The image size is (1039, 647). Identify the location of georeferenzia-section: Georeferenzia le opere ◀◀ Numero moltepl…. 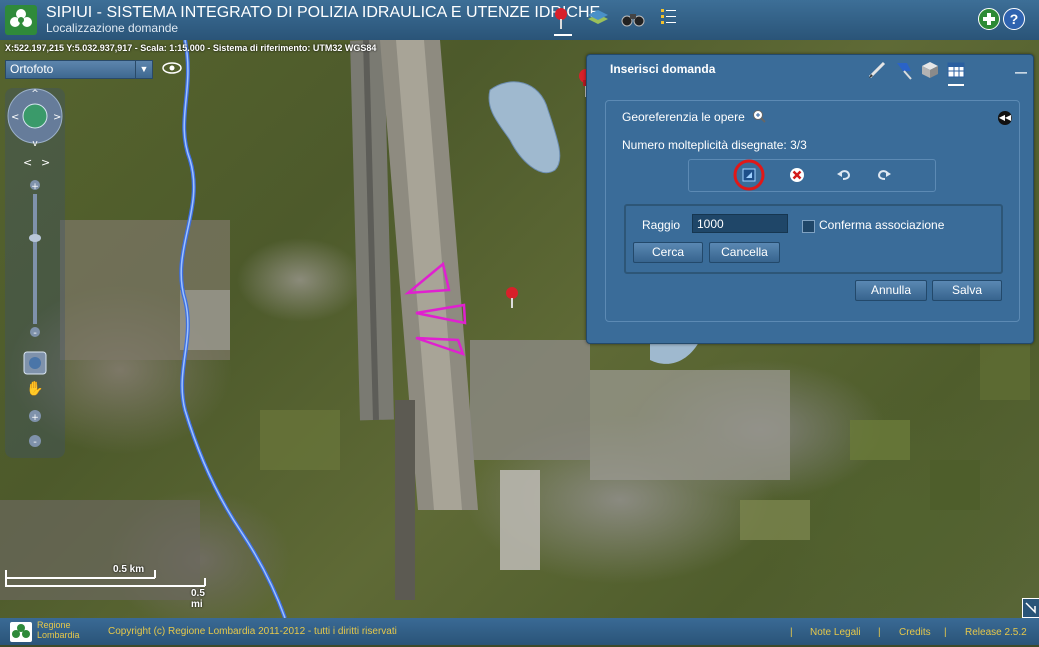
(812, 211).